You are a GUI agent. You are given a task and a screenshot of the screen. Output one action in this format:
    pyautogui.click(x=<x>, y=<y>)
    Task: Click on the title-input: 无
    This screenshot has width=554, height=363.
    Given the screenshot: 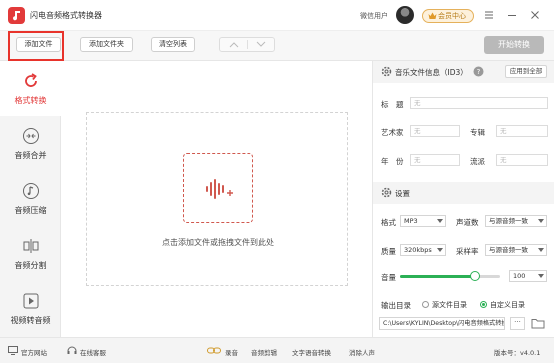 What is the action you would take?
    pyautogui.click(x=479, y=103)
    